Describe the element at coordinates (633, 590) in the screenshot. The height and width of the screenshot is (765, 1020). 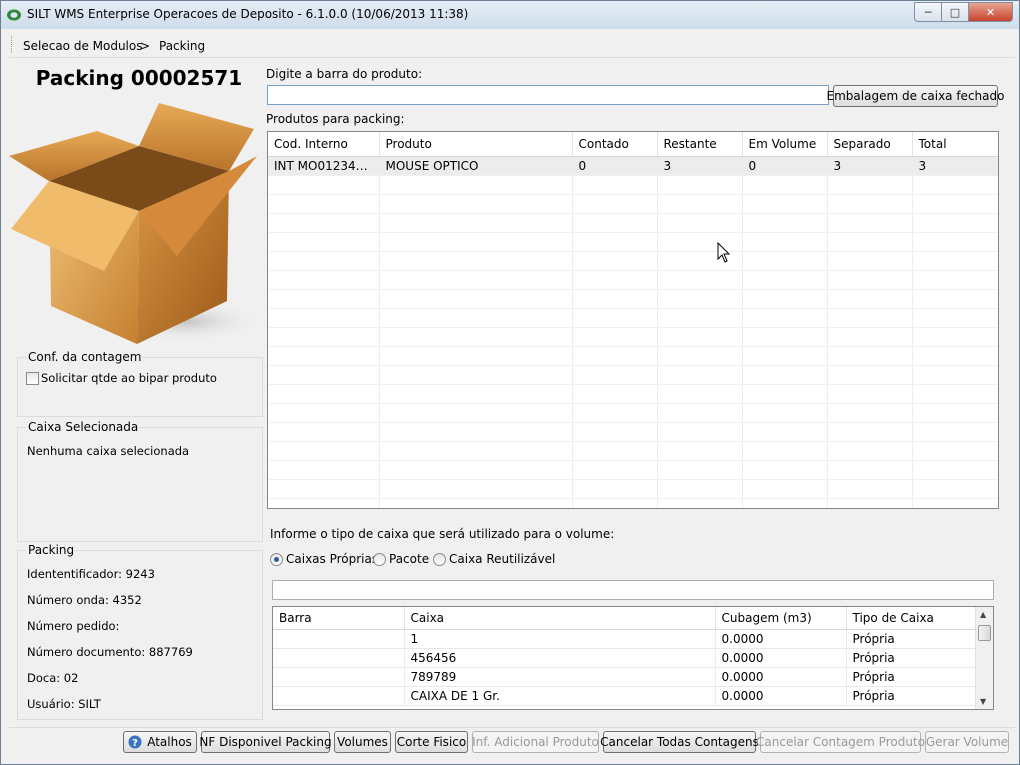
I see `box-filter-input` at that location.